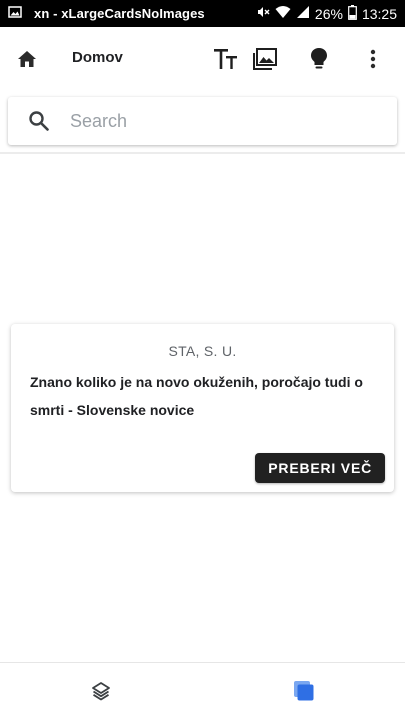 This screenshot has height=720, width=405. What do you see at coordinates (223, 121) in the screenshot?
I see `search-input` at bounding box center [223, 121].